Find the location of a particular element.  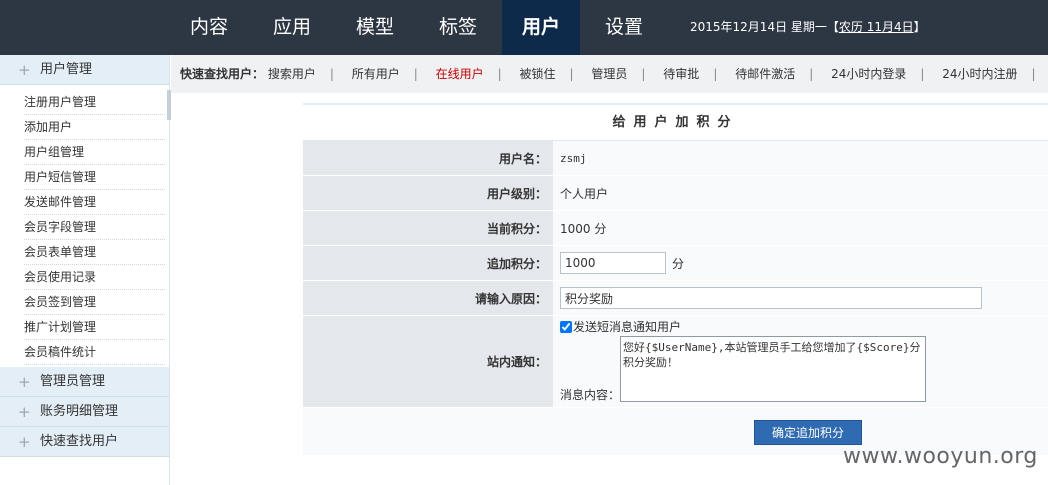

username-value: zsmj is located at coordinates (573, 158).